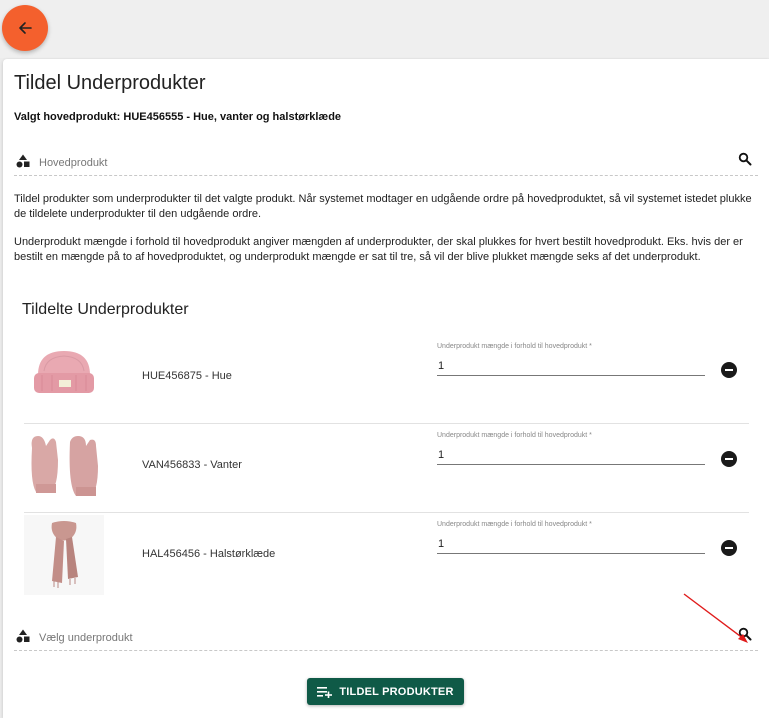  I want to click on search-icon, so click(745, 159).